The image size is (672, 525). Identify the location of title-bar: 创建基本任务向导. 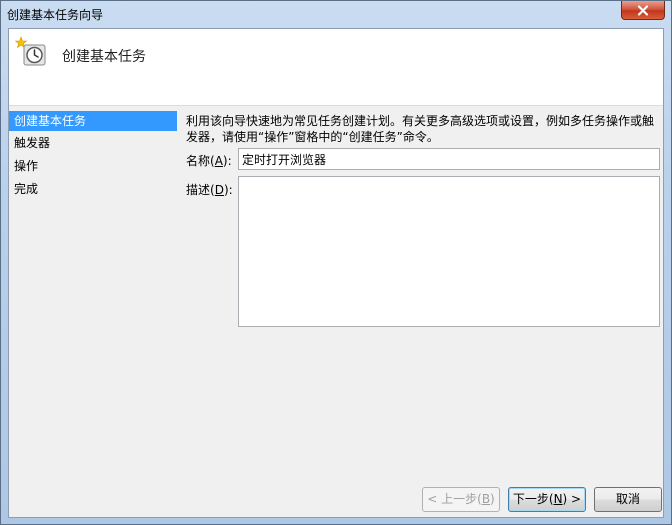
(336, 14).